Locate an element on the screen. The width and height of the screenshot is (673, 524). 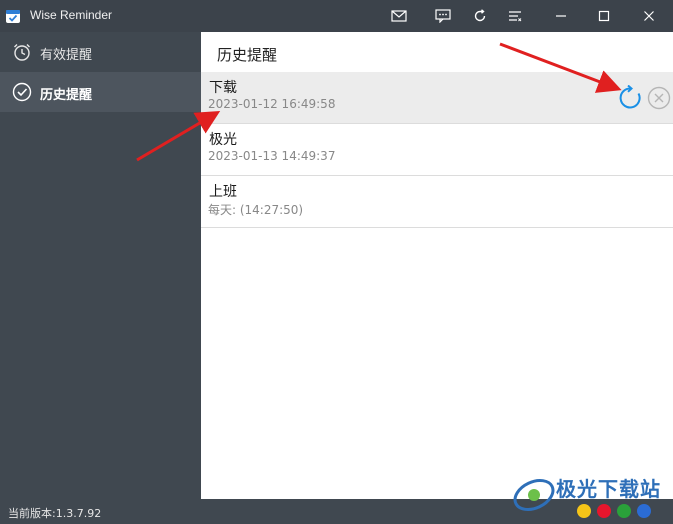
reminder-time: 2023-01-12 16:49:58 is located at coordinates (272, 104).